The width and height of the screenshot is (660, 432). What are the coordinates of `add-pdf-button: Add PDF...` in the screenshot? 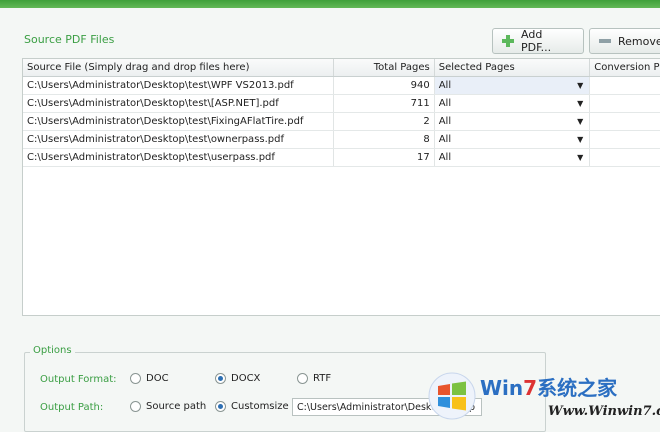 It's located at (538, 41).